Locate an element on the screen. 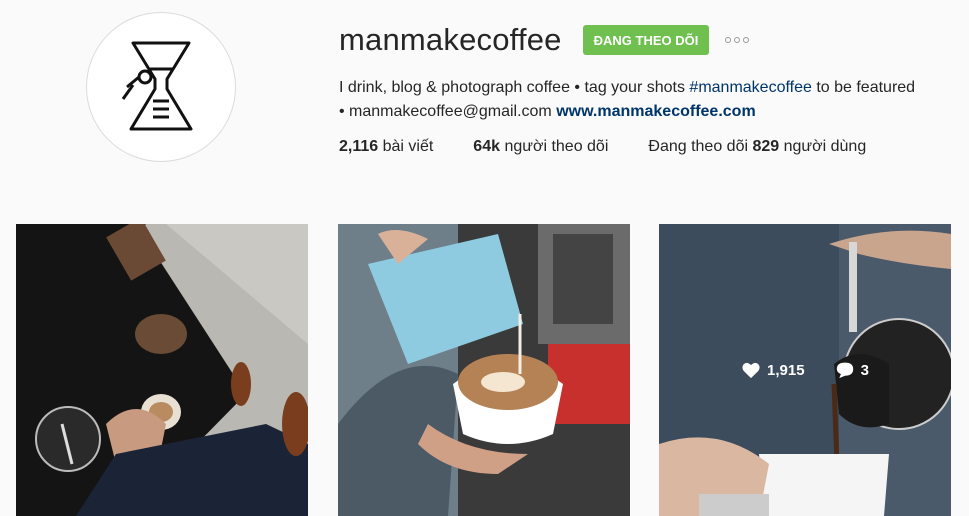  title-row: manmakecoffee ĐANG THEO DÕI is located at coordinates (644, 40).